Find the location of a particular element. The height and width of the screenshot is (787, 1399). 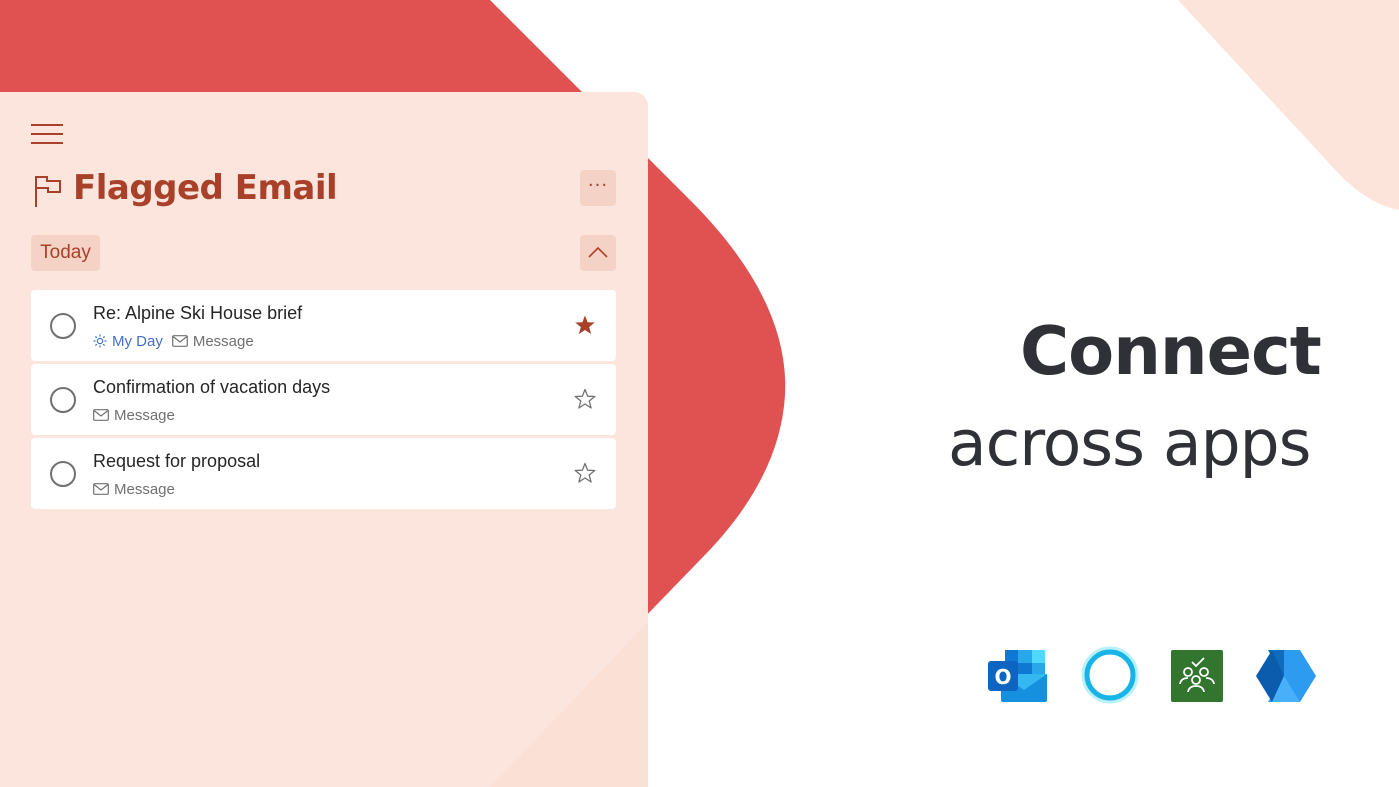

task-item: Confirmation of vacation days Message is located at coordinates (323, 399).